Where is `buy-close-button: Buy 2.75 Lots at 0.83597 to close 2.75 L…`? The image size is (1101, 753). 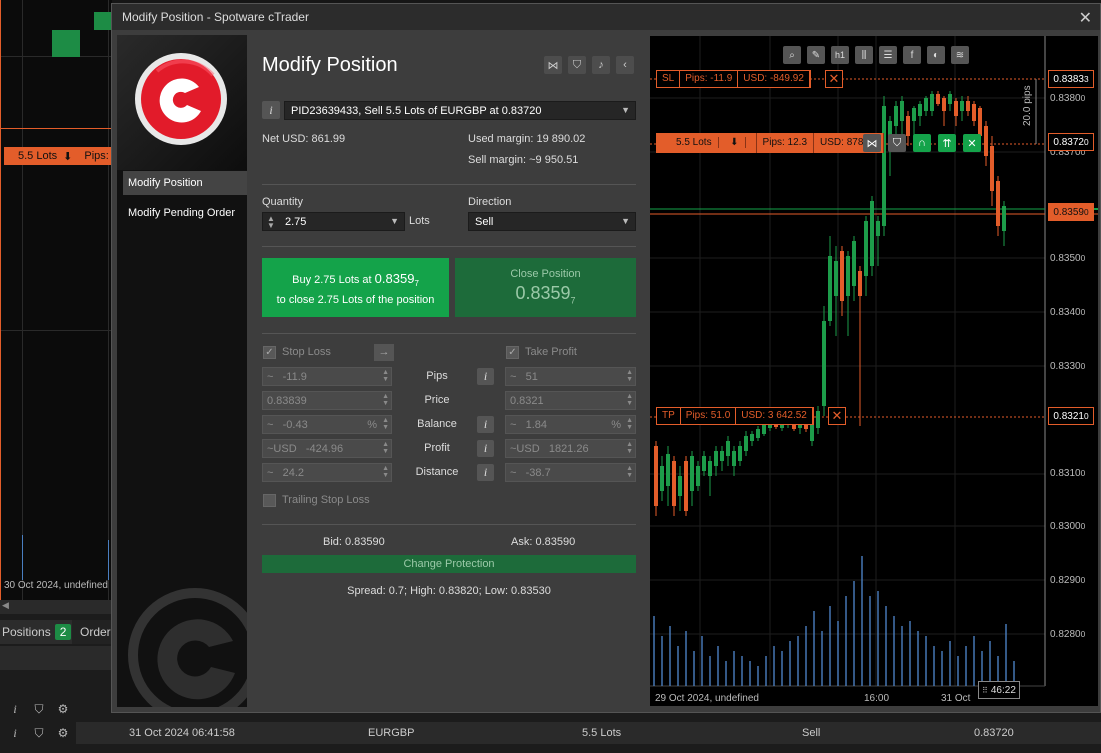 buy-close-button: Buy 2.75 Lots at 0.83597 to close 2.75 L… is located at coordinates (355, 287).